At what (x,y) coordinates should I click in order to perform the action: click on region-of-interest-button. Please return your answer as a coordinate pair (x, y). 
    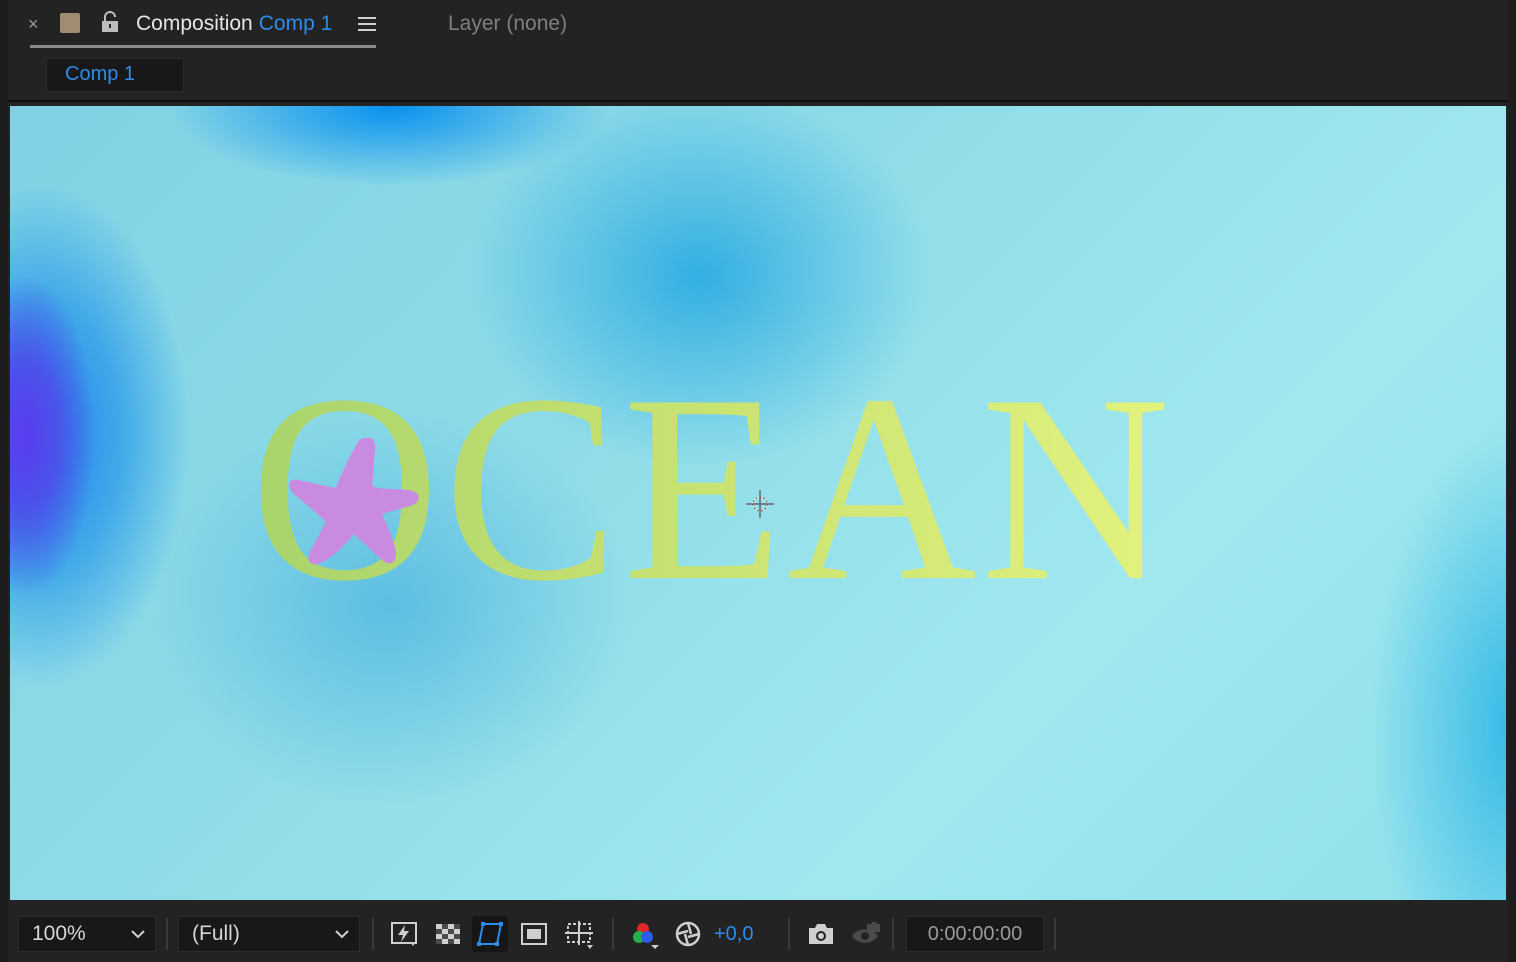
    Looking at the image, I should click on (534, 934).